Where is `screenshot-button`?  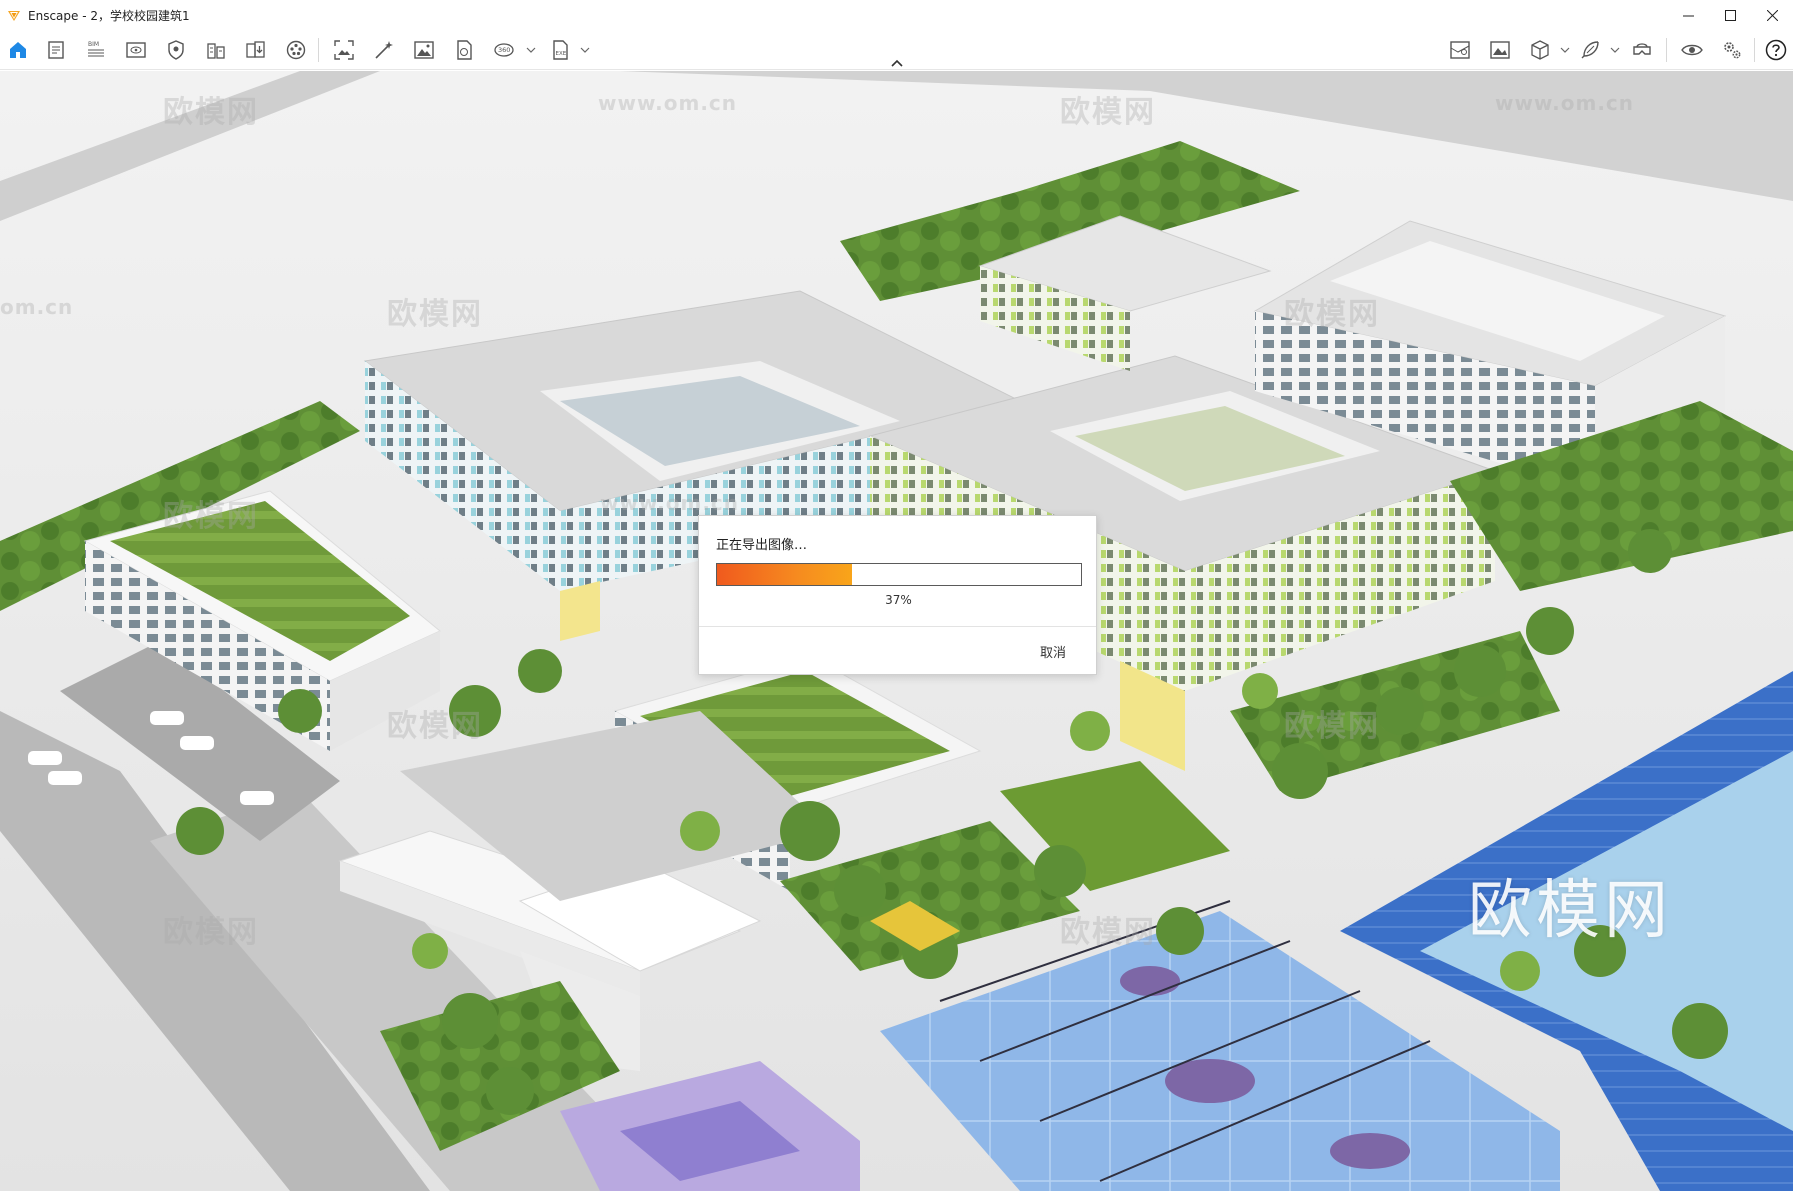 screenshot-button is located at coordinates (344, 50).